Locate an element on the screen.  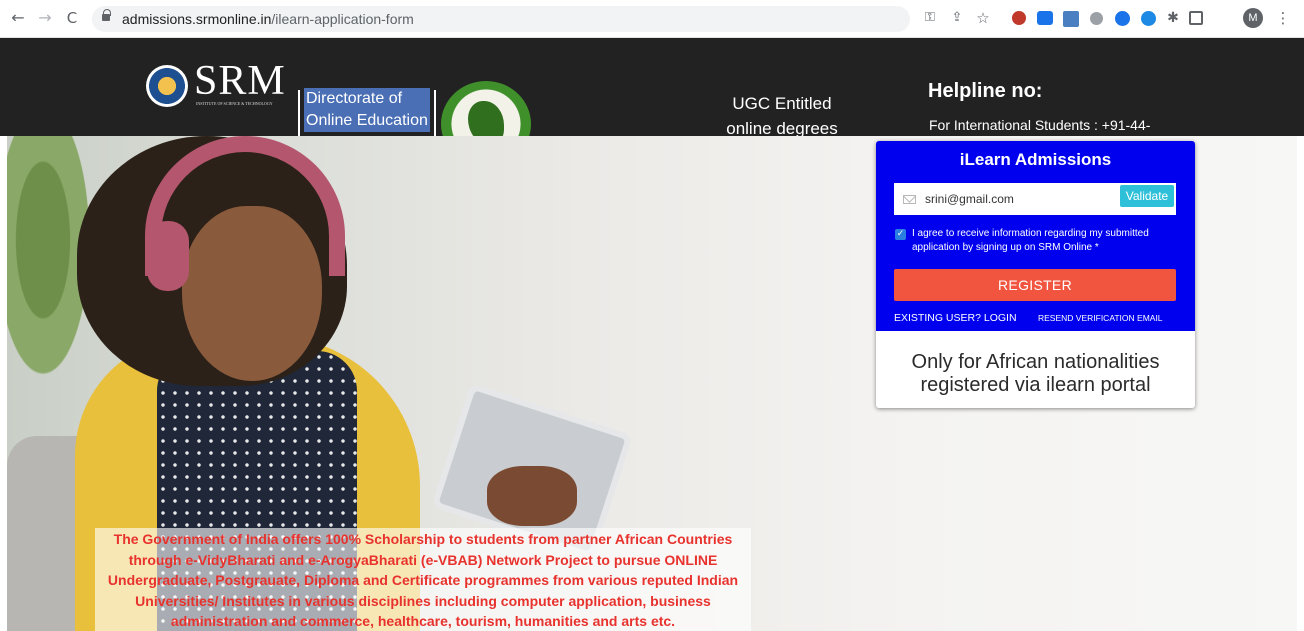
helpline-line1: For International Students : +91-44- is located at coordinates (1040, 125).